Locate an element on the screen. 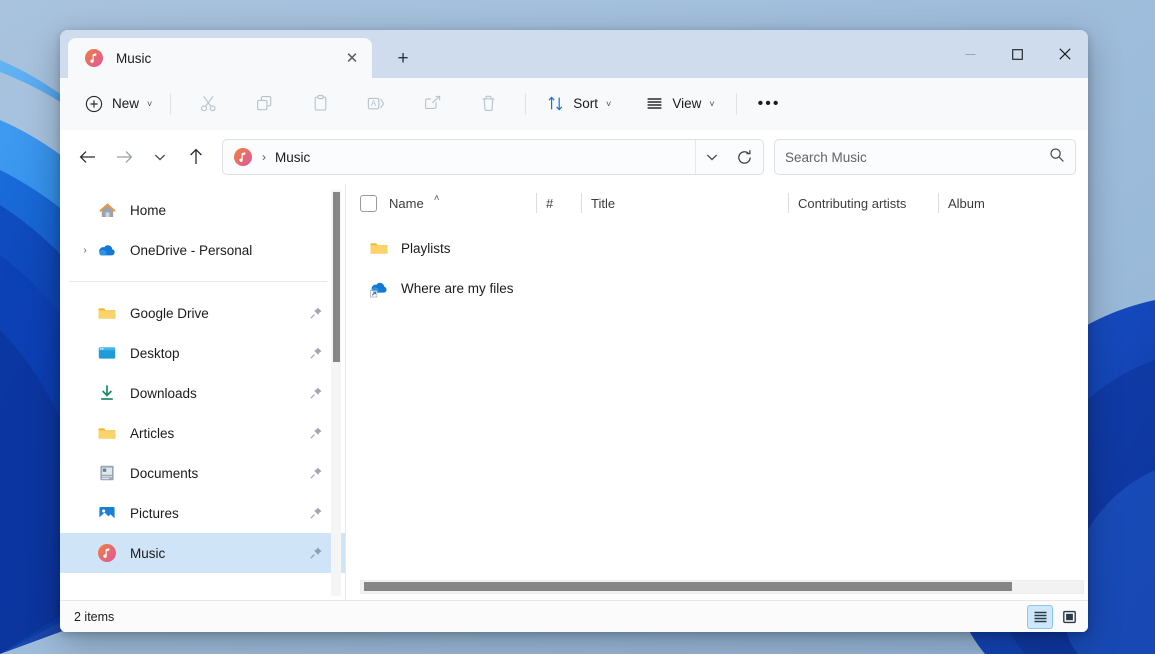 This screenshot has width=1155, height=654. chevron-right-icon: › is located at coordinates (85, 250).